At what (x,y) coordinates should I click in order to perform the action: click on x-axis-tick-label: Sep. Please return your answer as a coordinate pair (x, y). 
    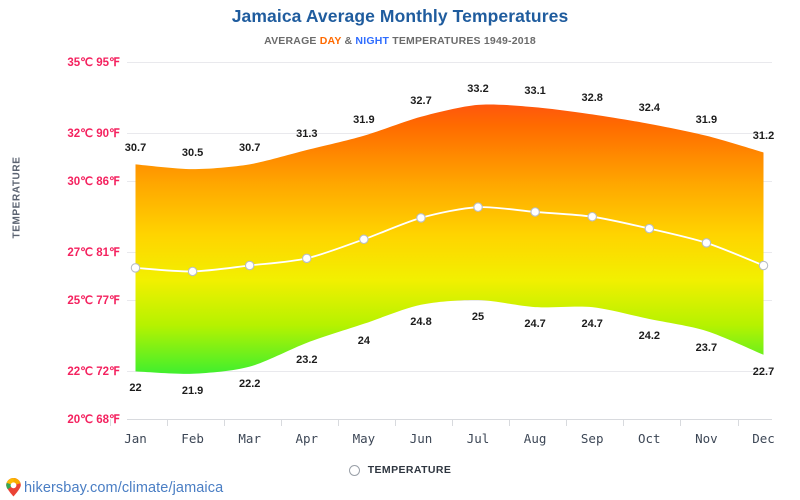
    Looking at the image, I should click on (592, 438).